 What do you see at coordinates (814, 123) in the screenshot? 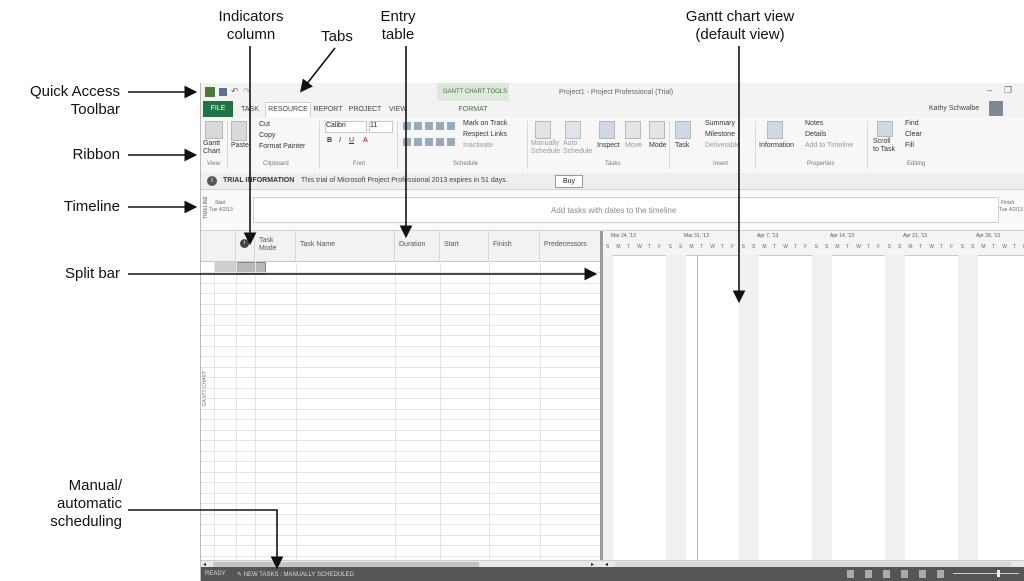
I see `notes-button: Notes` at bounding box center [814, 123].